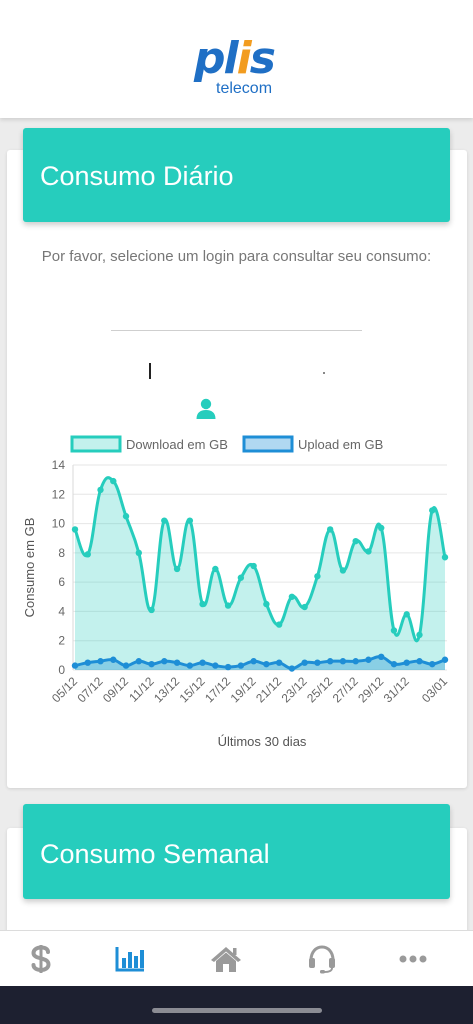 This screenshot has width=473, height=1024. I want to click on daily-consumption-title: Consumo Diário, so click(137, 176).